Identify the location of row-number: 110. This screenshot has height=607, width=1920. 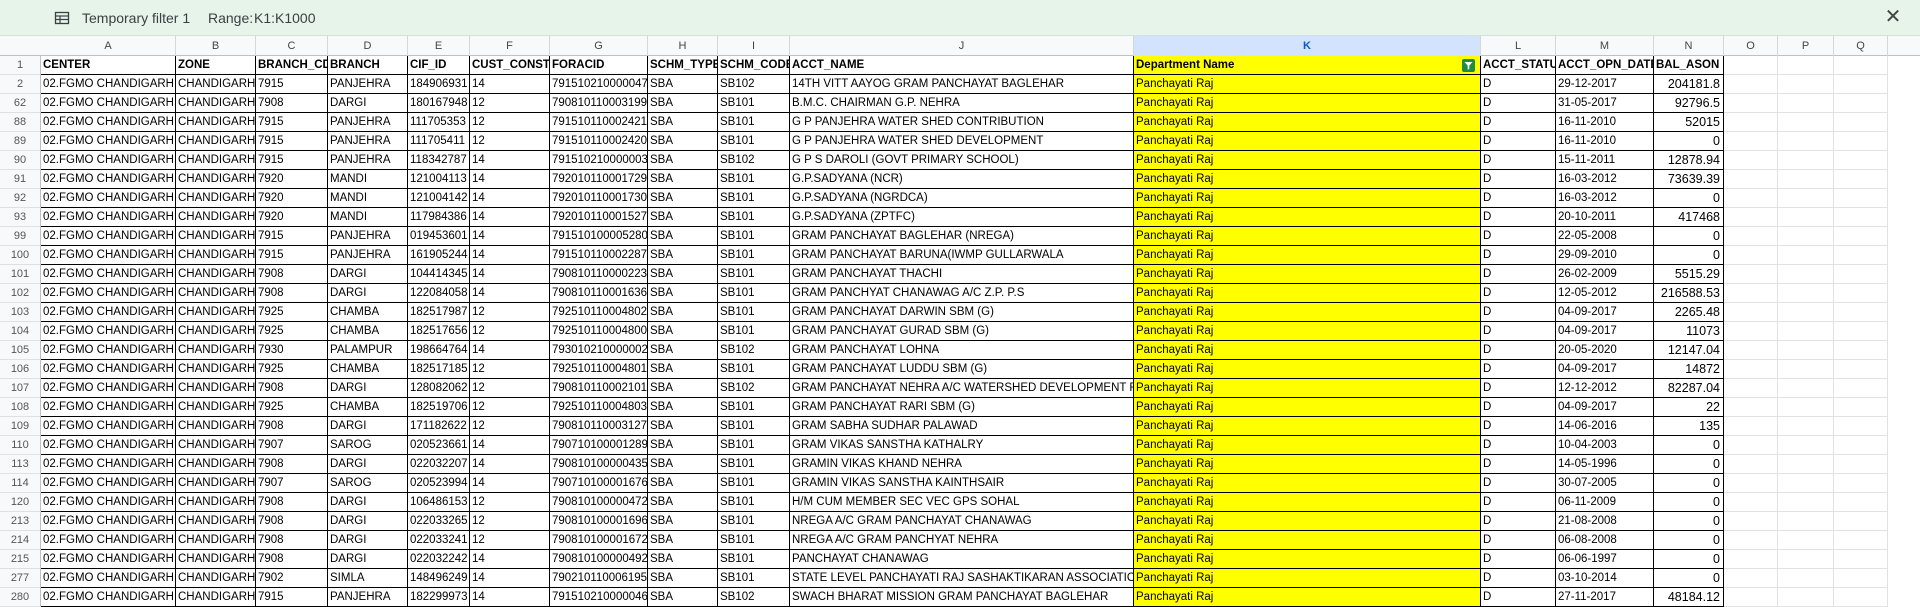
(20, 445).